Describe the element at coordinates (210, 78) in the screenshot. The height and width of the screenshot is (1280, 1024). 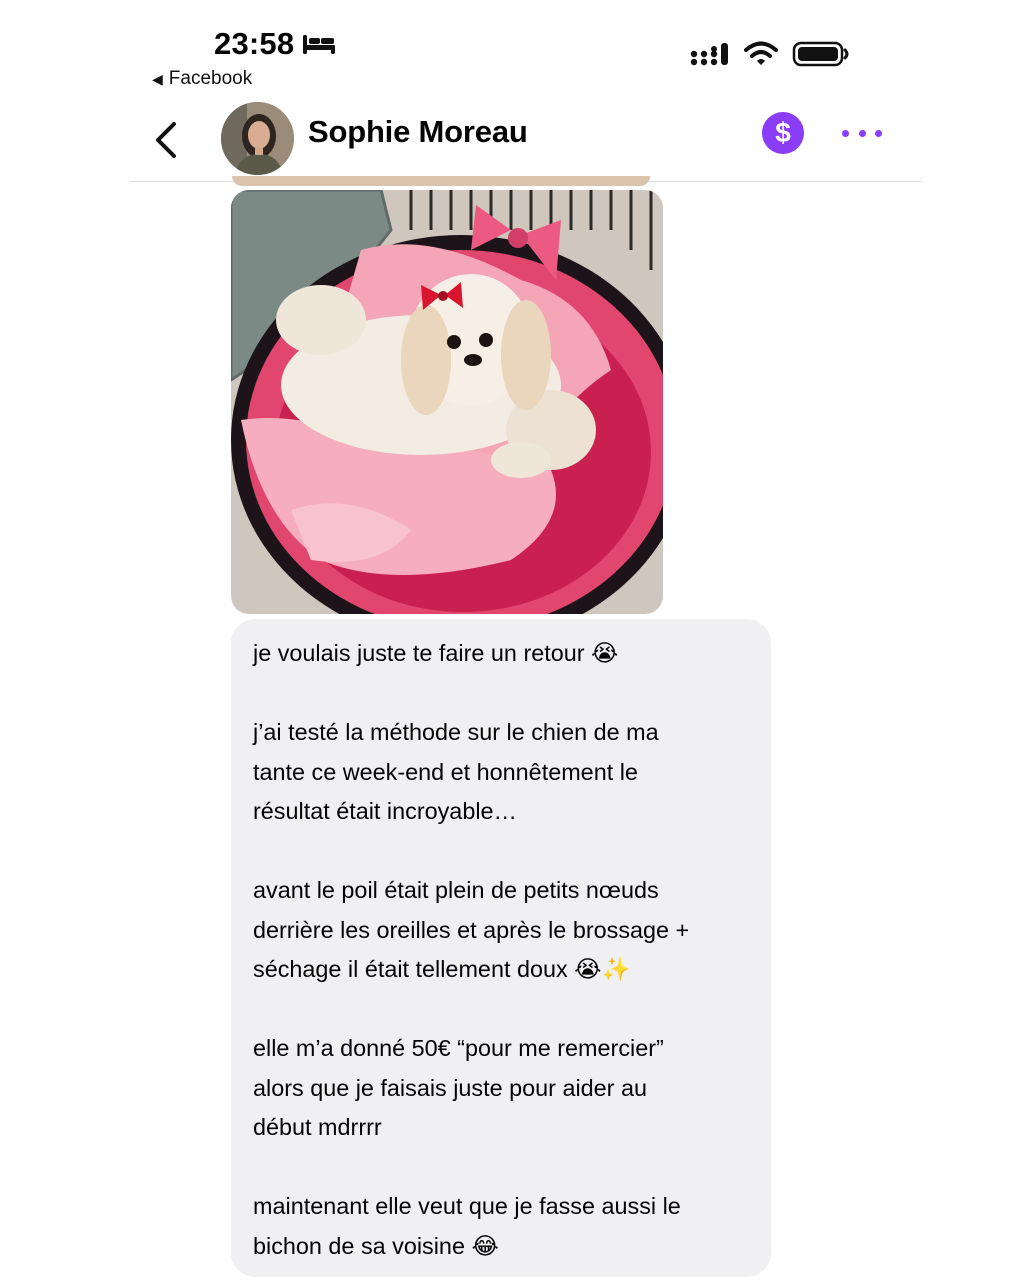
I see `back-app-label: Facebook` at that location.